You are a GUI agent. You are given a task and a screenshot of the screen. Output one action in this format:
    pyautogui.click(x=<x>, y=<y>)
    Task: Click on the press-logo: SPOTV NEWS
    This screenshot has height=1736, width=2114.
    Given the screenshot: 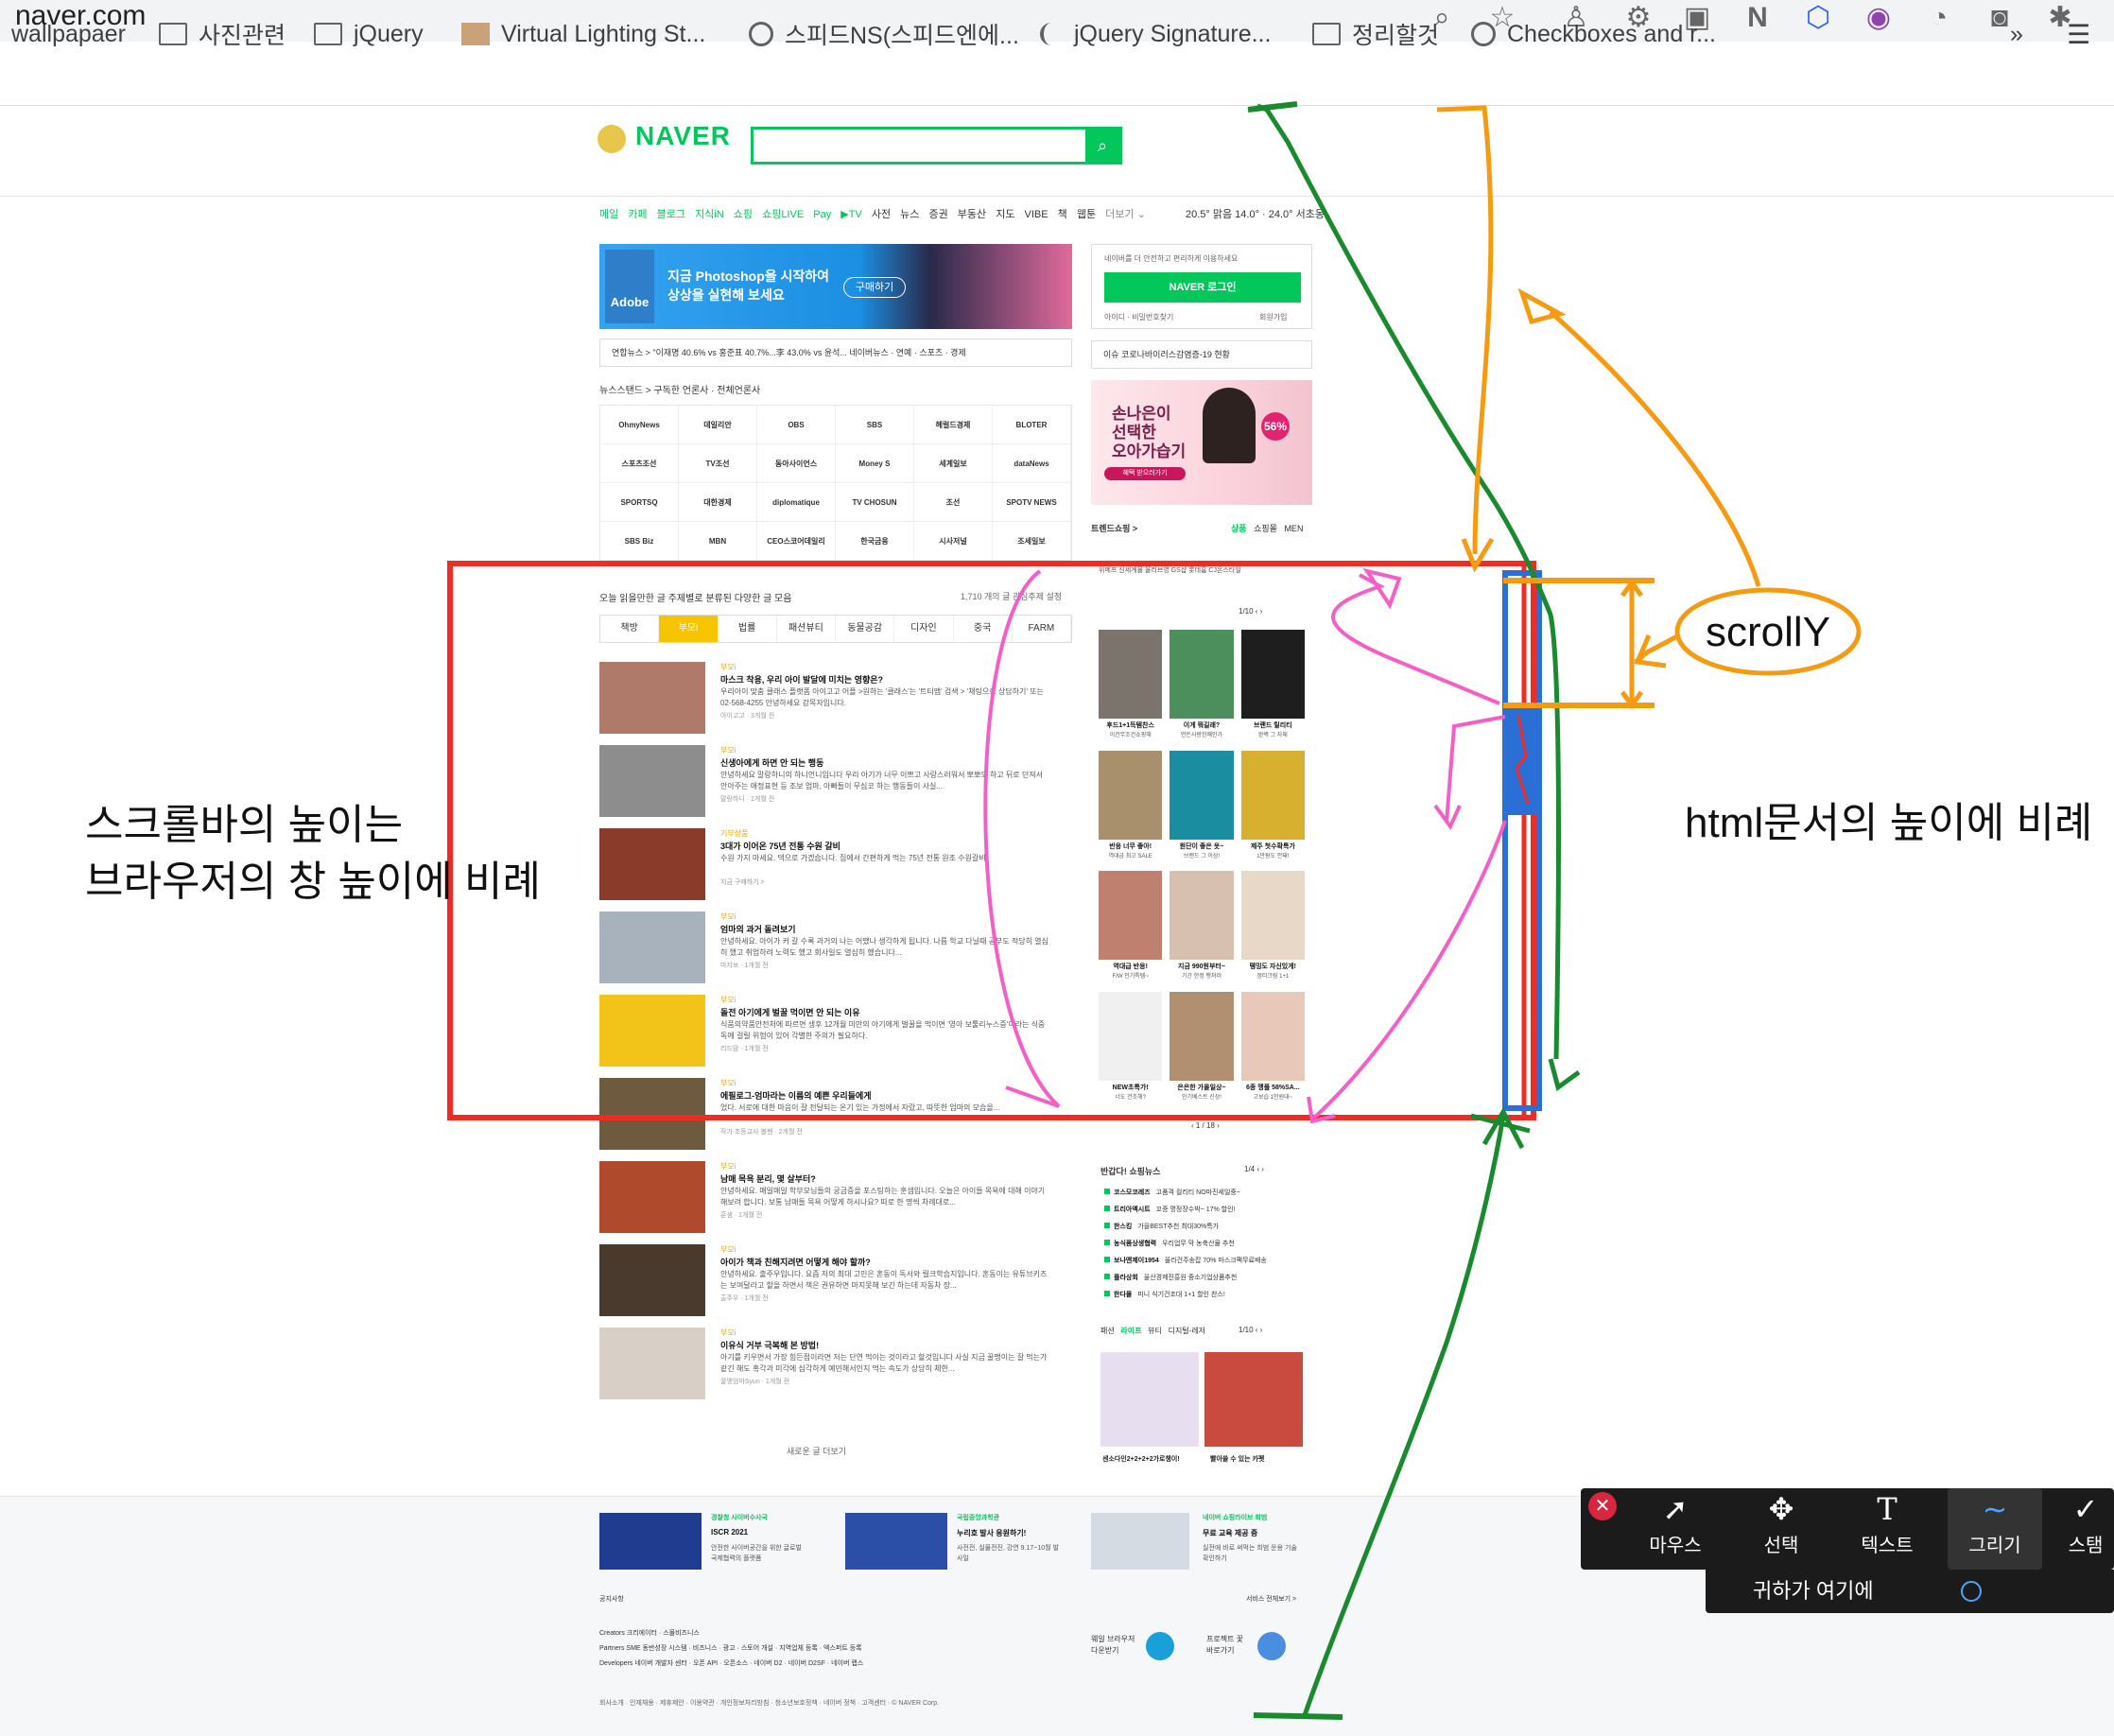 What is the action you would take?
    pyautogui.click(x=1032, y=502)
    